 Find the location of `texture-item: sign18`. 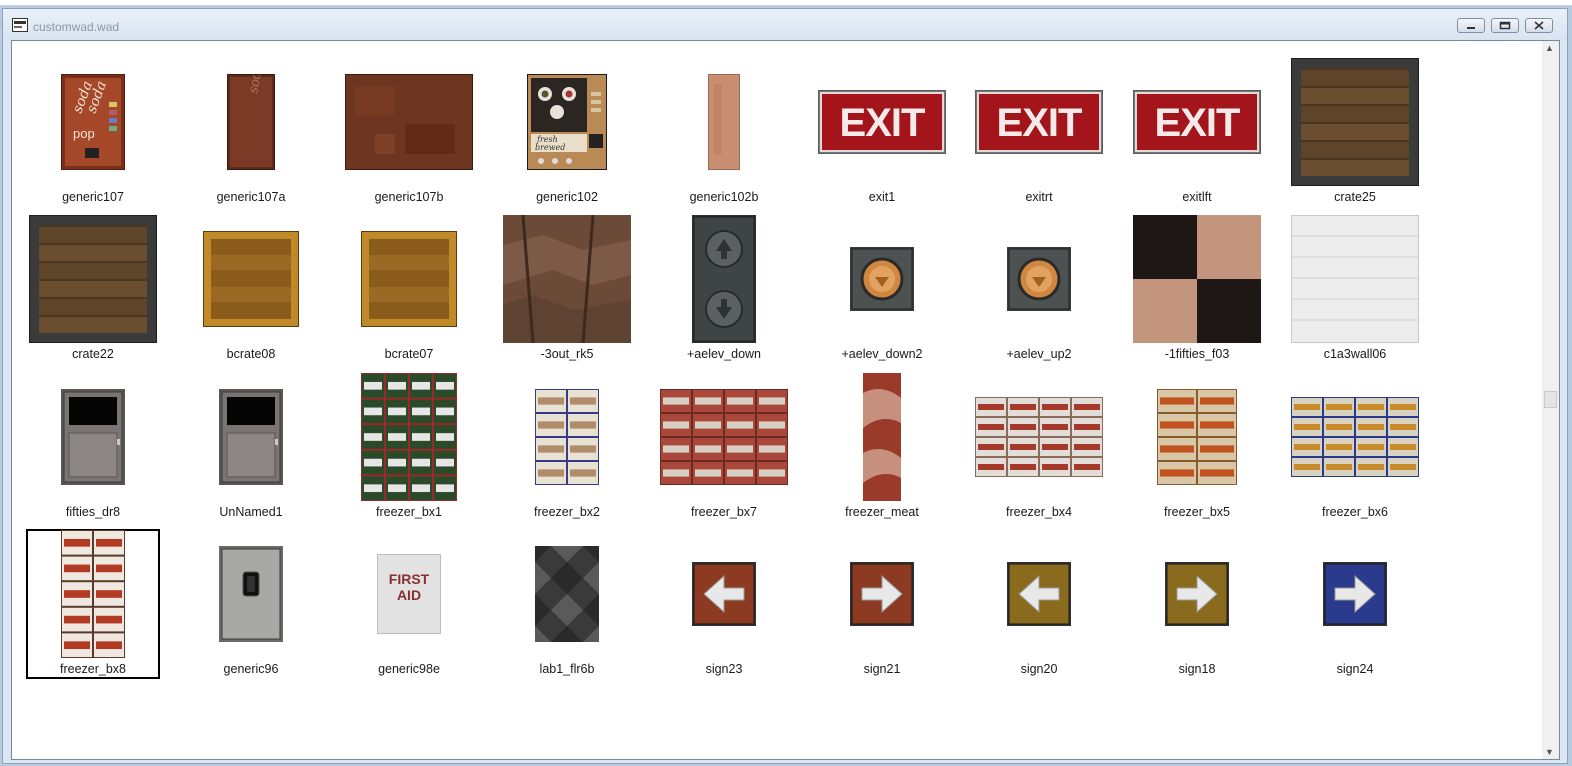

texture-item: sign18 is located at coordinates (1197, 604).